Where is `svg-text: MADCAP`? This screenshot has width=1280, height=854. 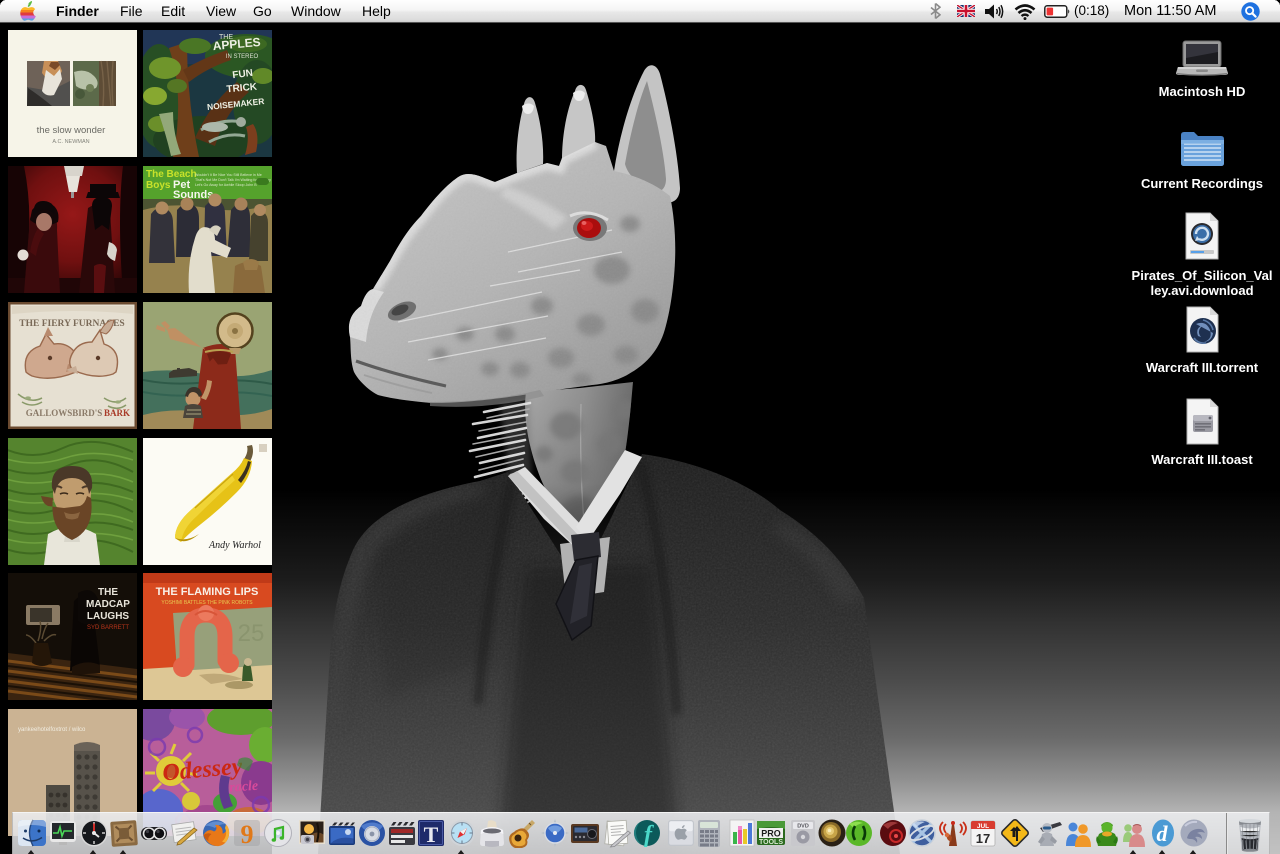
svg-text: MADCAP is located at coordinates (108, 604).